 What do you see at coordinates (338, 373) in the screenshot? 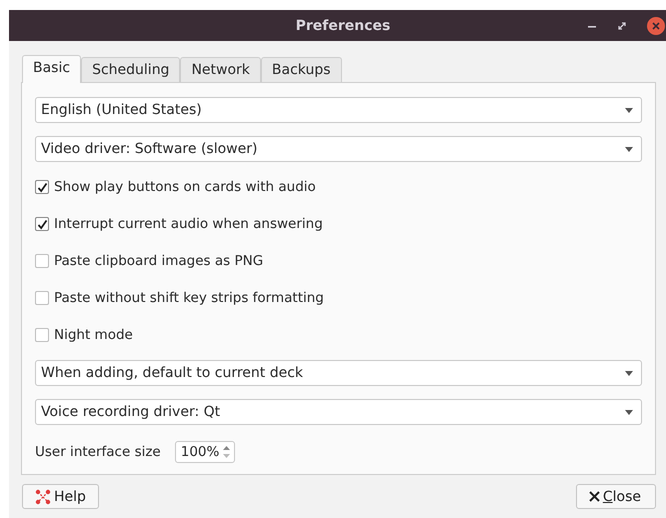
I see `dropdown: When adding, default to current deck` at bounding box center [338, 373].